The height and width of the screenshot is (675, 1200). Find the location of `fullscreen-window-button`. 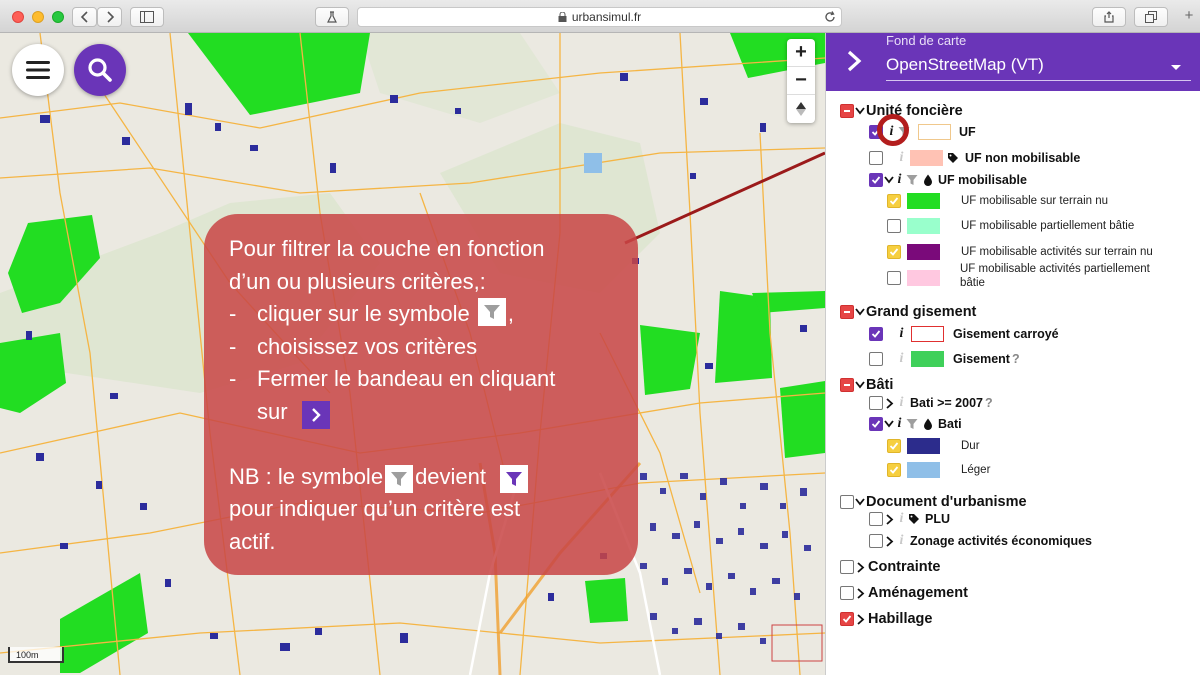

fullscreen-window-button is located at coordinates (58, 17).